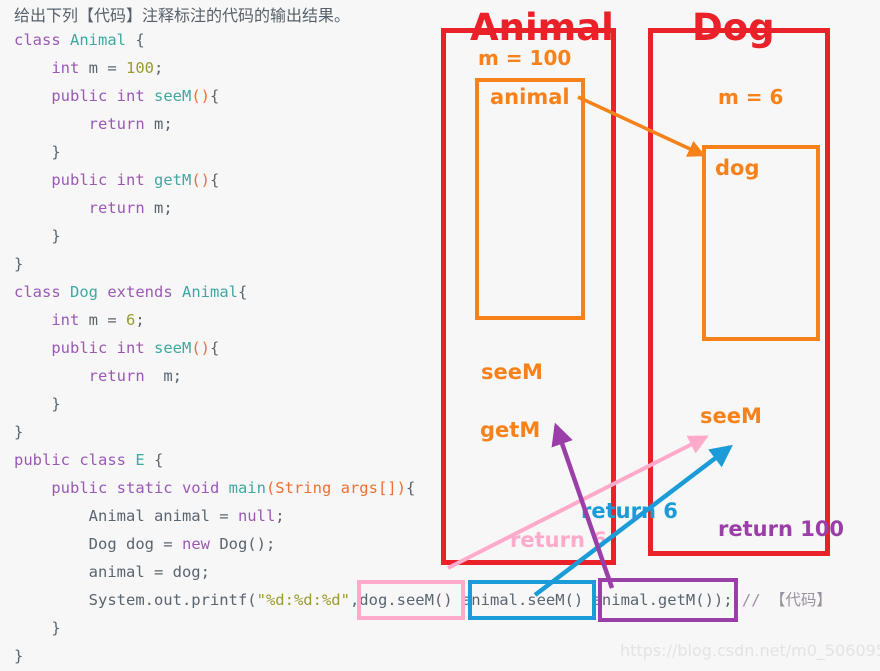  What do you see at coordinates (641, 126) in the screenshot?
I see `animal-to-dog-pointer-arrow` at bounding box center [641, 126].